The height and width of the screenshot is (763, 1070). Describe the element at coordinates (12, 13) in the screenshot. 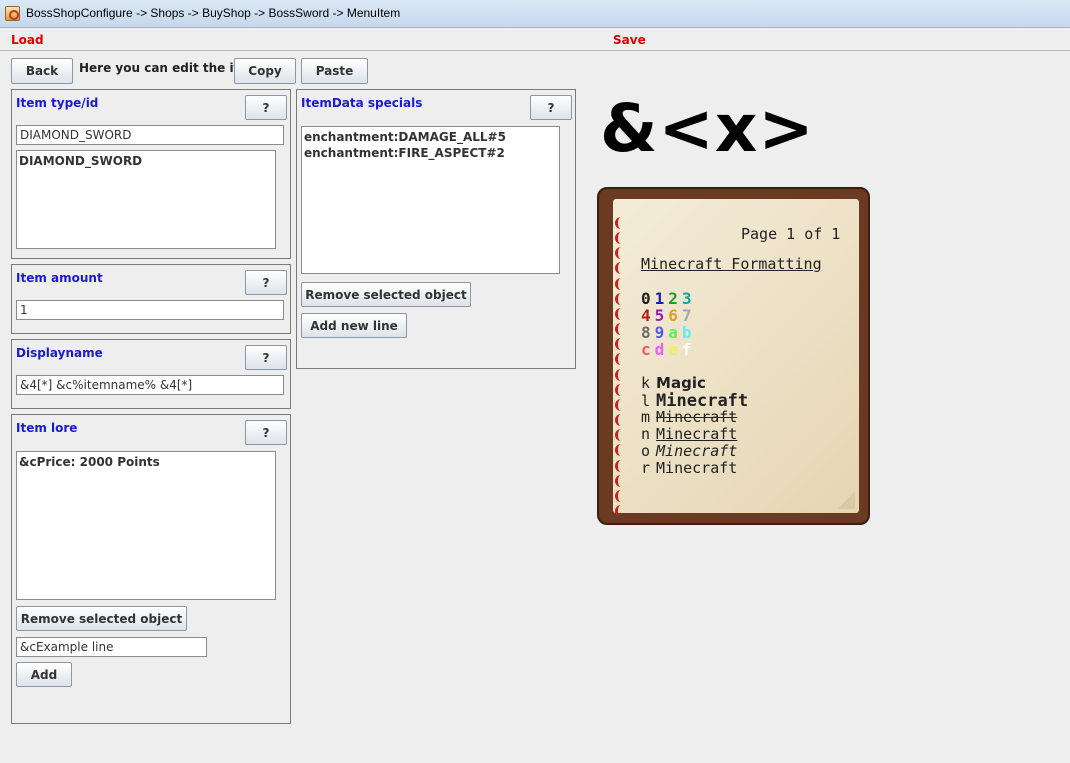

I see `java-app-icon` at that location.